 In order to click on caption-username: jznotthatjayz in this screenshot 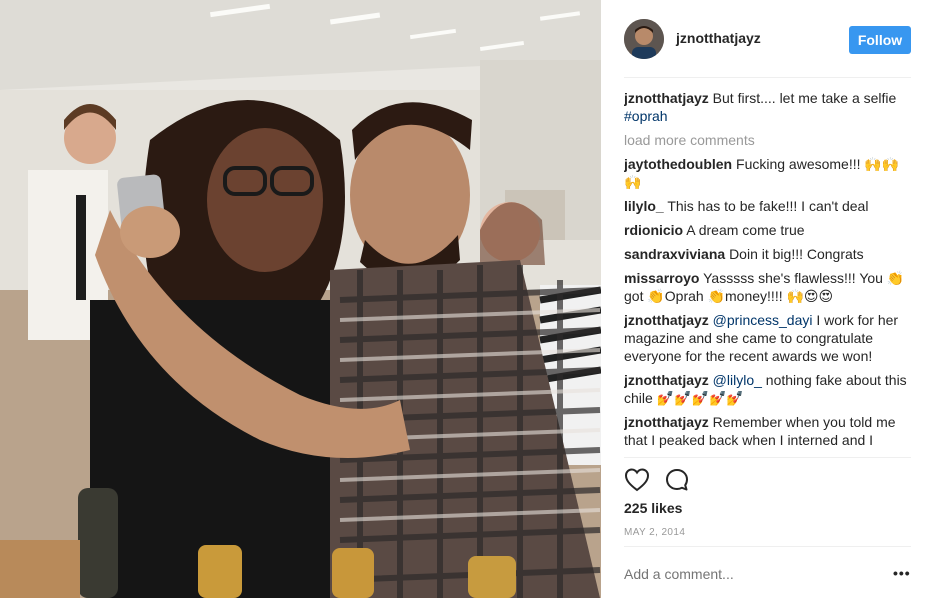, I will do `click(666, 98)`.